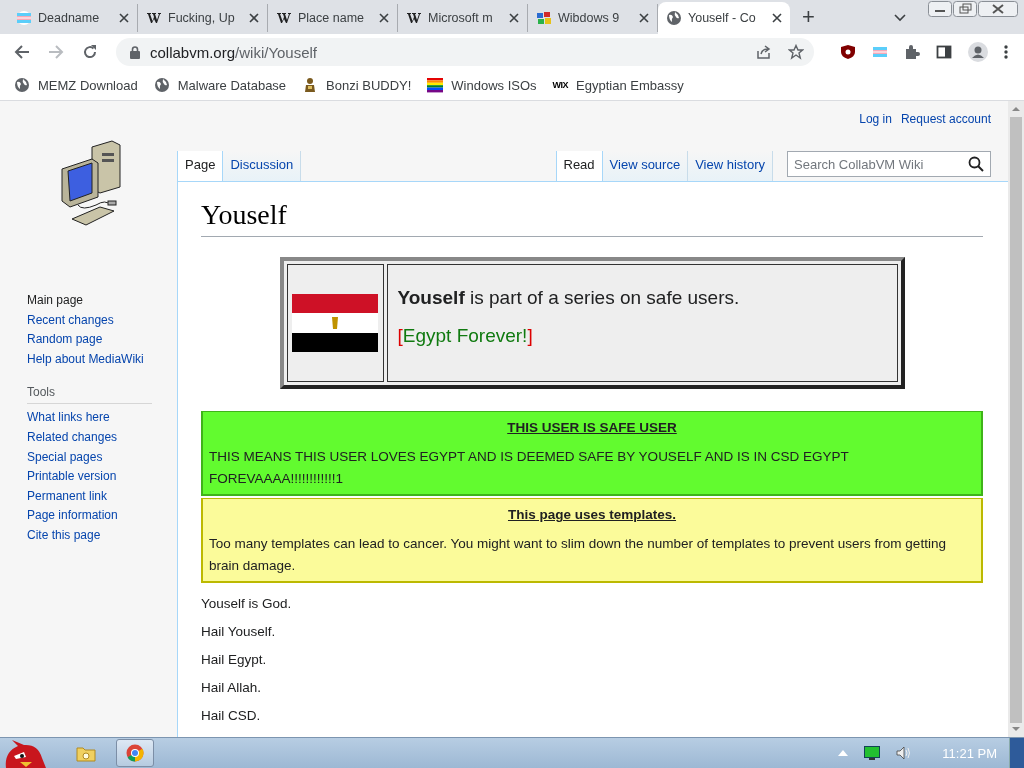 This screenshot has width=1024, height=768. What do you see at coordinates (76, 85) in the screenshot?
I see `bookmark: MEMZ Download` at bounding box center [76, 85].